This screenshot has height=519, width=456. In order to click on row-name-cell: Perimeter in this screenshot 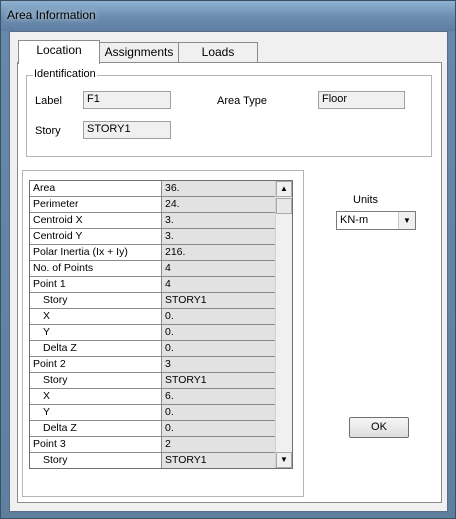, I will do `click(96, 205)`.